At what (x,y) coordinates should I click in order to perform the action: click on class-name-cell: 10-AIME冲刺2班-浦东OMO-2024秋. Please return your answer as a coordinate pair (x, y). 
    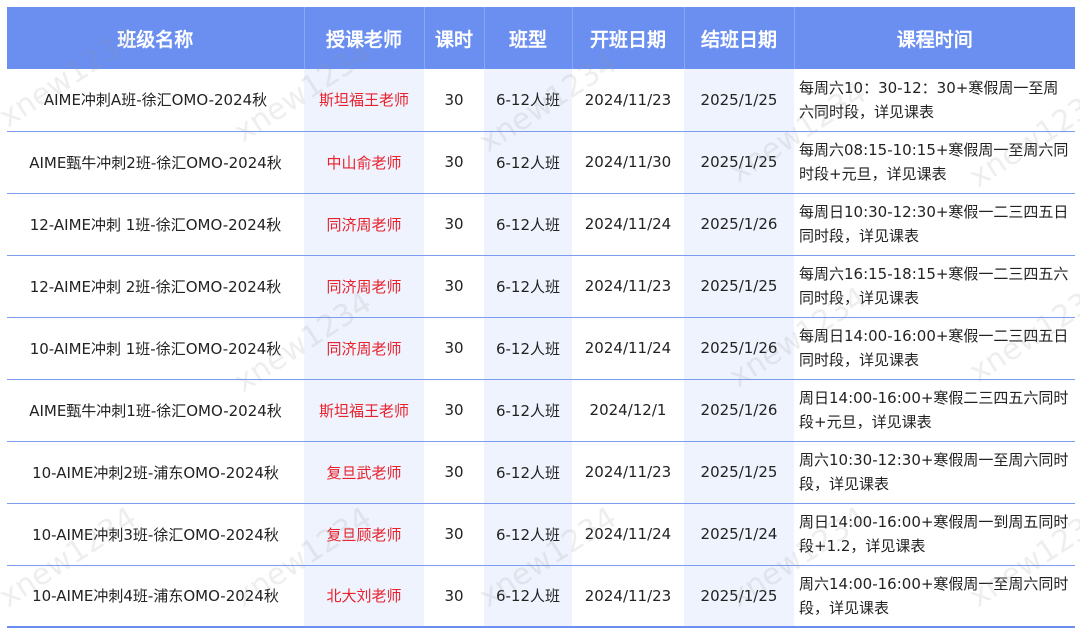
    Looking at the image, I should click on (155, 472).